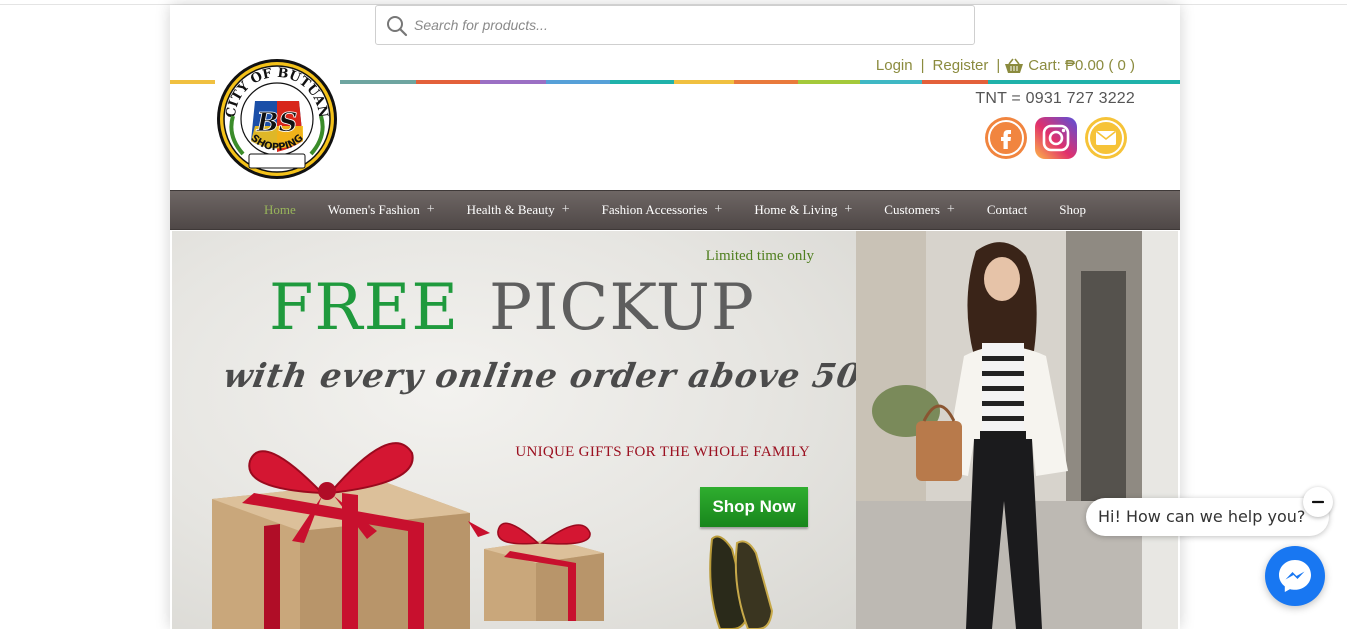  I want to click on banner-edge, so click(1160, 430).